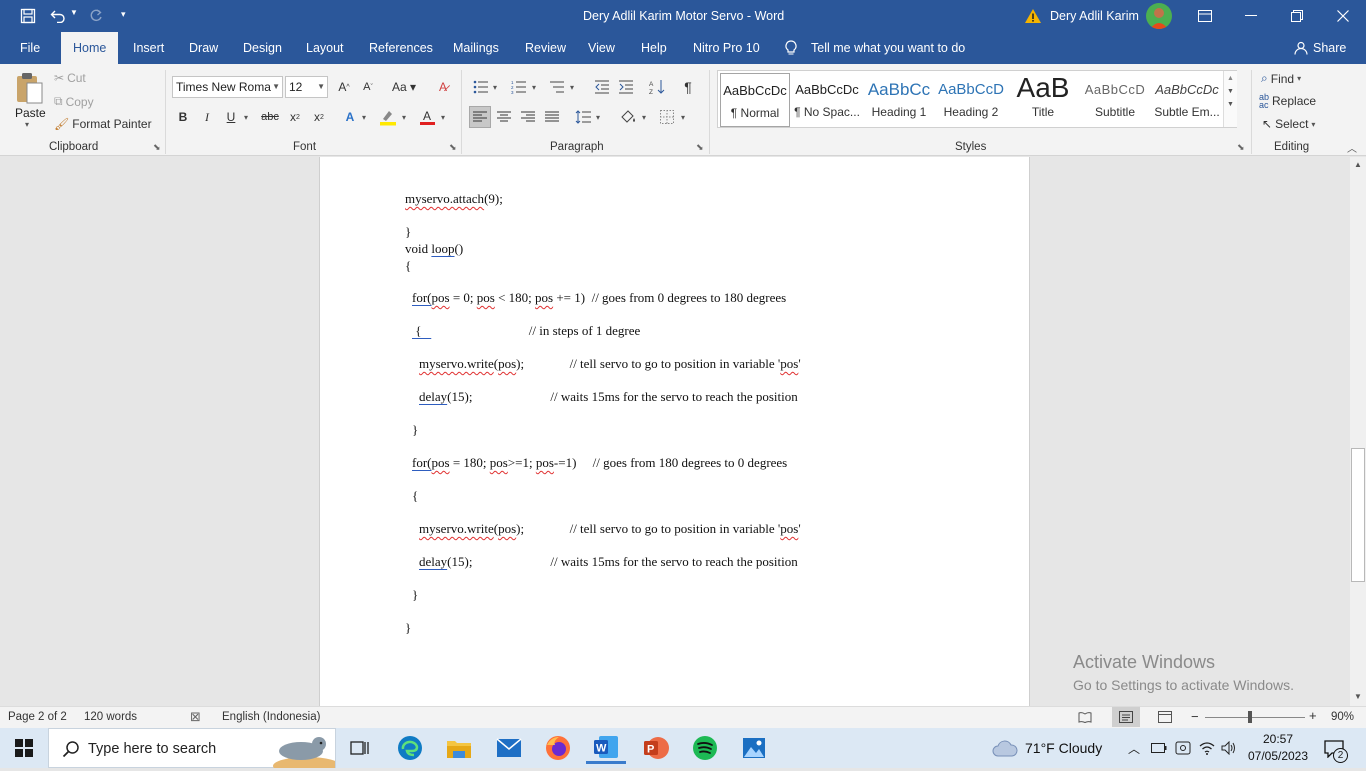 This screenshot has width=1366, height=771. I want to click on zoom-slider-thumb, so click(1250, 717).